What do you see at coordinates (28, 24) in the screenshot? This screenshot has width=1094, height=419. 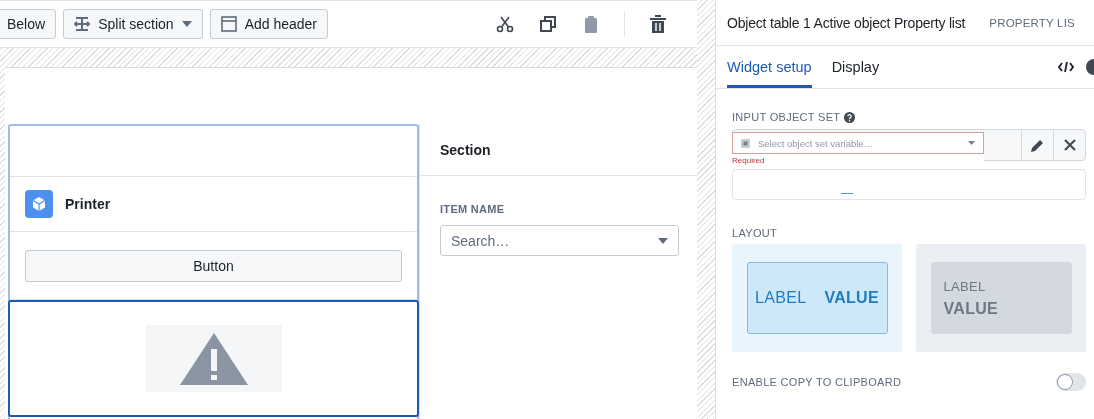 I see `toolbar-button: Below` at bounding box center [28, 24].